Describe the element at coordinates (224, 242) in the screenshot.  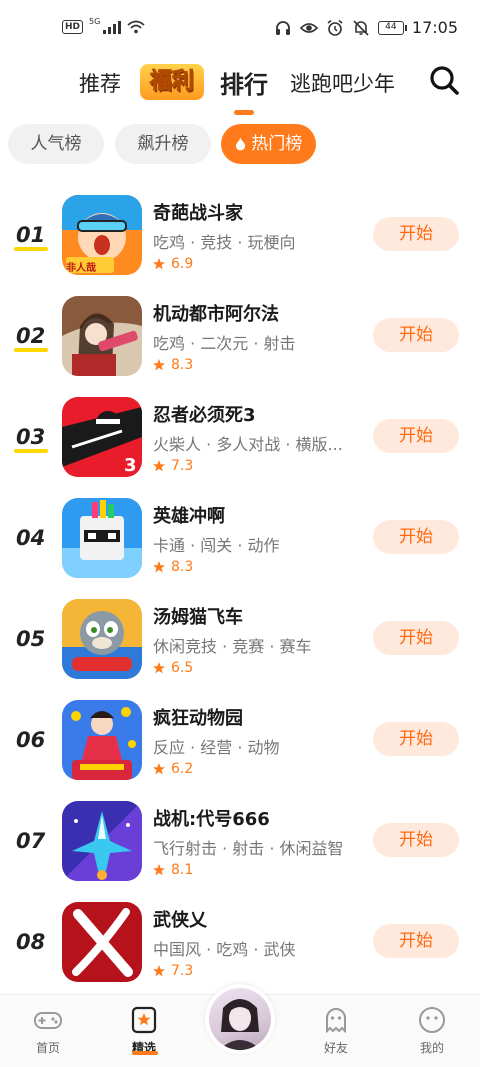
I see `game-tags: 吃鸡 · 竞技 · 玩梗向` at that location.